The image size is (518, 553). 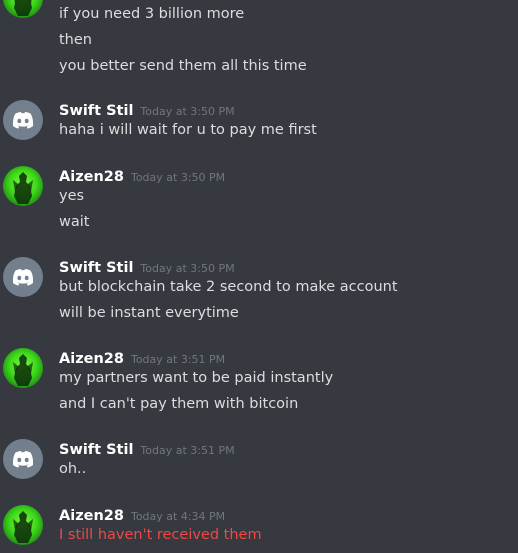 What do you see at coordinates (75, 40) in the screenshot?
I see `message-line: then` at bounding box center [75, 40].